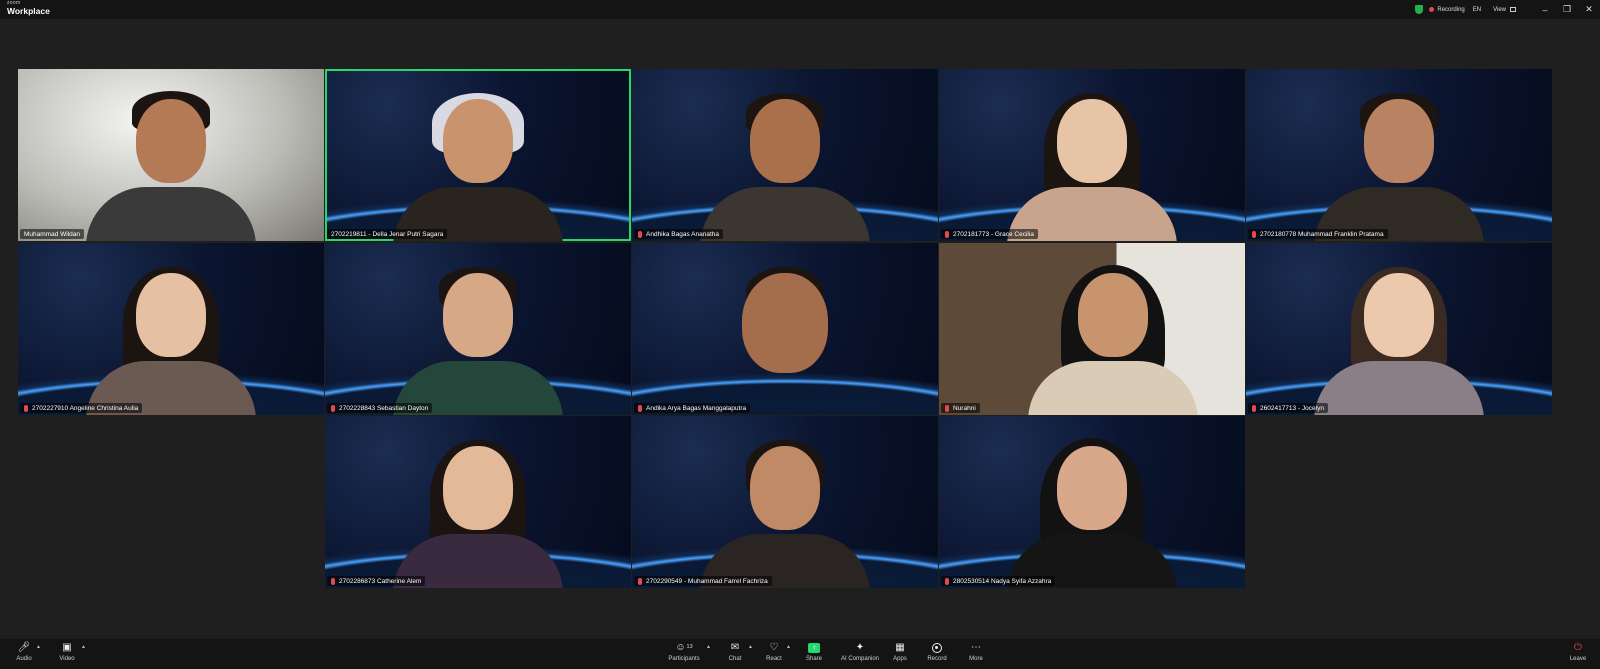 Image resolution: width=1600 pixels, height=669 pixels. Describe the element at coordinates (478, 329) in the screenshot. I see `participant-tile: 2702228843 Sebastian Dayton` at that location.